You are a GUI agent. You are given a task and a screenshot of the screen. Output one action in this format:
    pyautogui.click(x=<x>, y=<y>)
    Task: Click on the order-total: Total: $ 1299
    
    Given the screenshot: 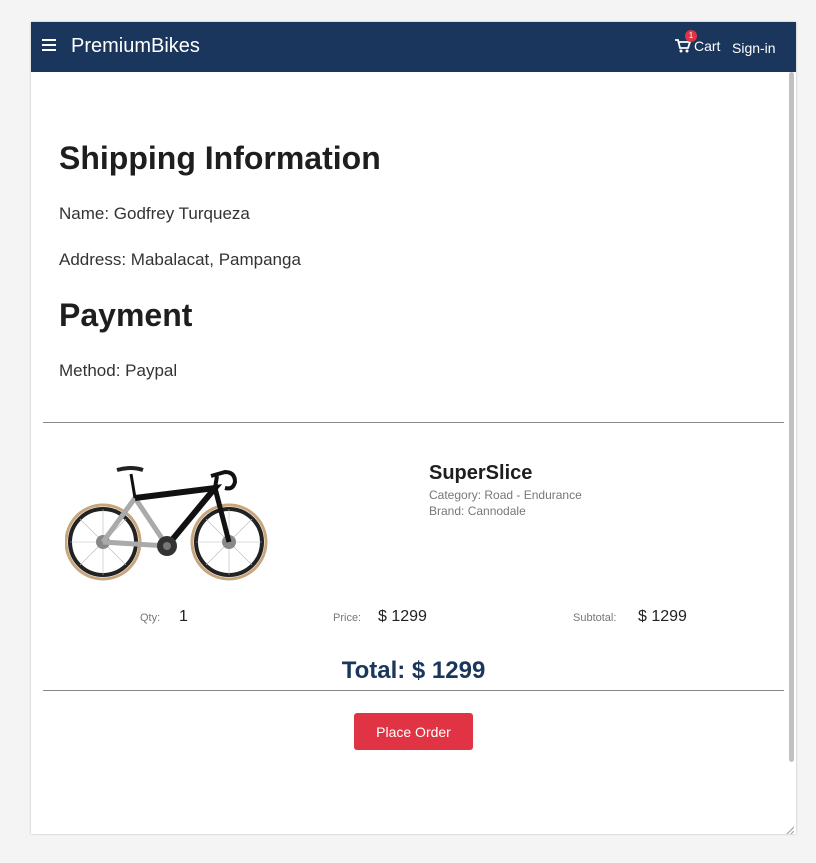 What is the action you would take?
    pyautogui.click(x=413, y=670)
    